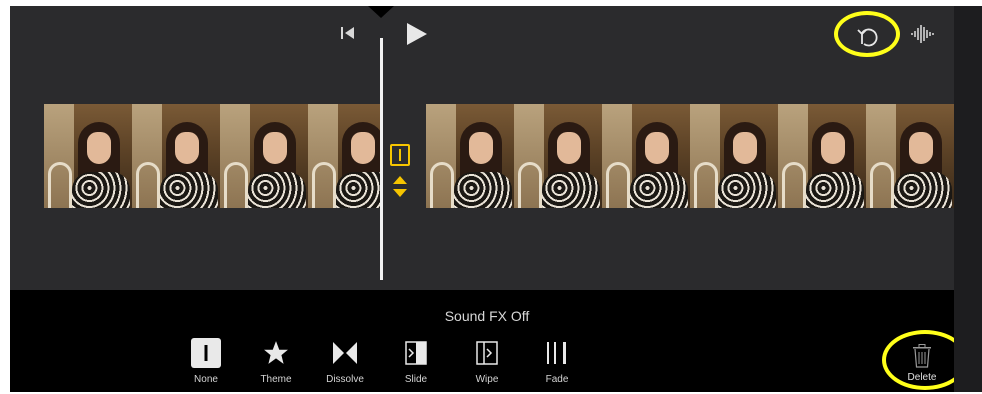 This screenshot has height=394, width=982. Describe the element at coordinates (206, 353) in the screenshot. I see `none-transition-icon` at that location.